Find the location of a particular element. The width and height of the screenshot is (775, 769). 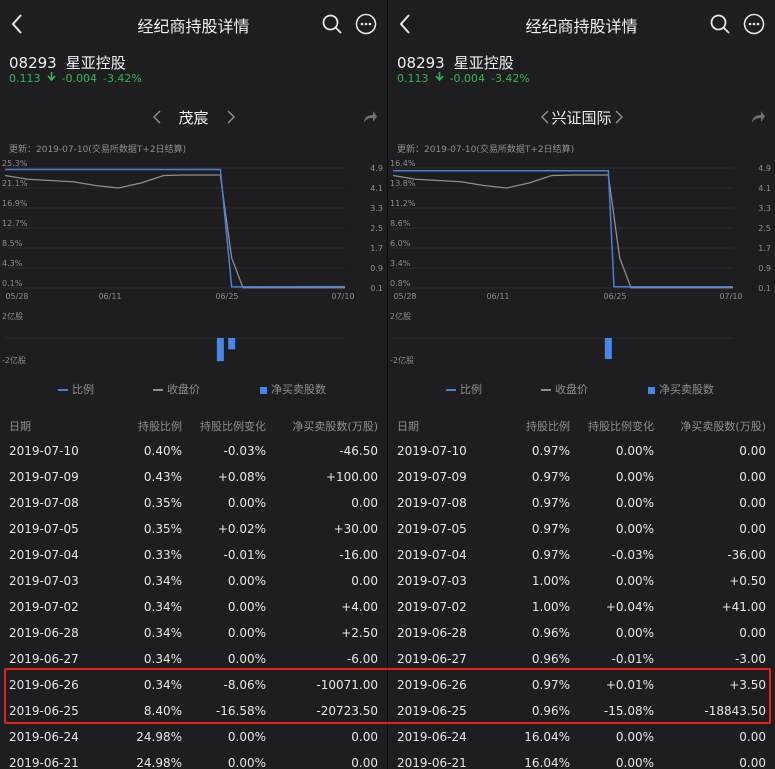

legend-swatch-ratio is located at coordinates (63, 390).